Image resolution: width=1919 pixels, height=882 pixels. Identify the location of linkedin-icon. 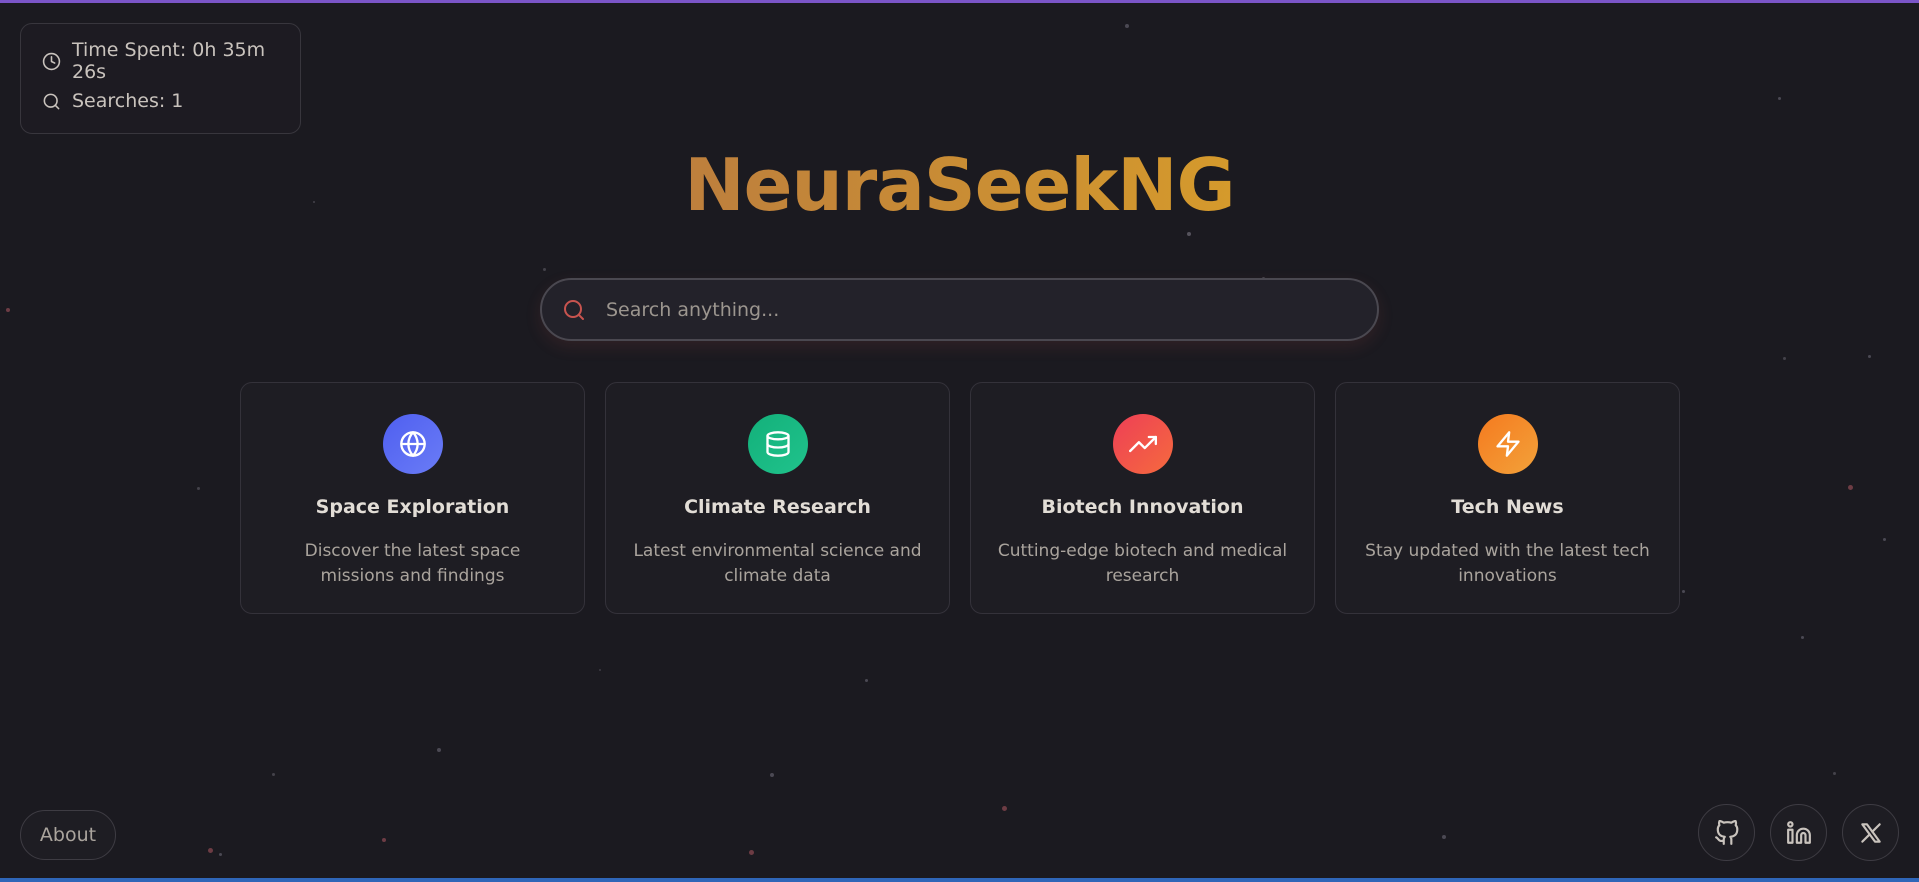
(1798, 832).